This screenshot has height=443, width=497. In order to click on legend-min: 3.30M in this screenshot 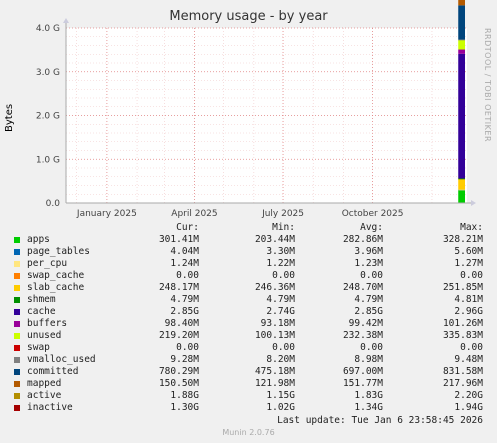, I will do `click(280, 251)`.